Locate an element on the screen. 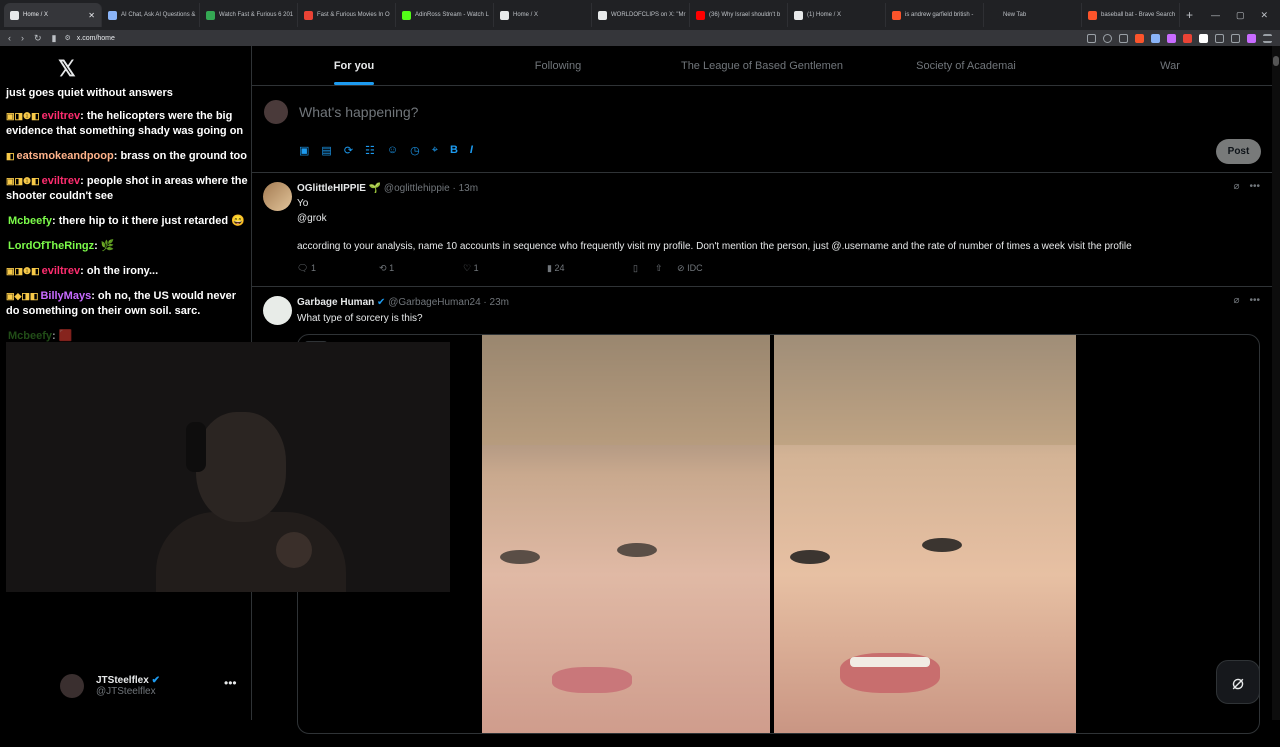 This screenshot has height=747, width=1280. schedule-icon: ◷ is located at coordinates (415, 150).